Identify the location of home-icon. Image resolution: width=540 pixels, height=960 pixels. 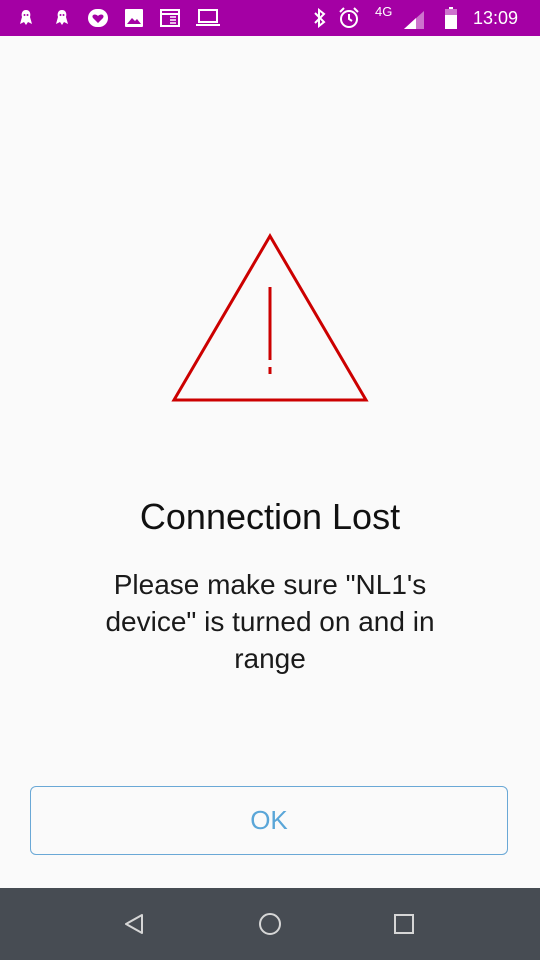
(270, 924).